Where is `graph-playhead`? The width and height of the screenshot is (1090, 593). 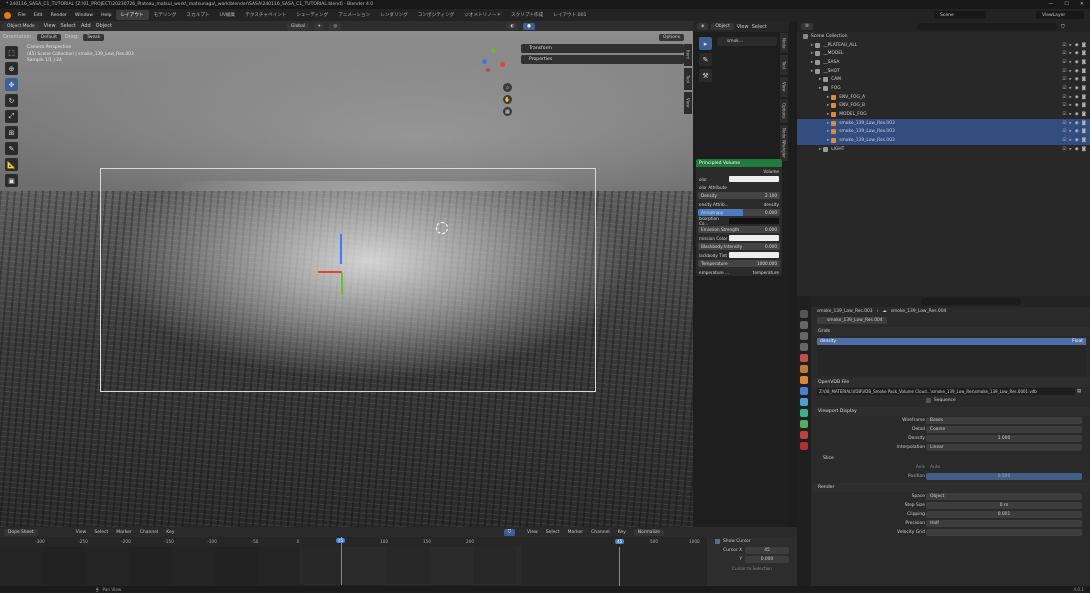 graph-playhead is located at coordinates (619, 567).